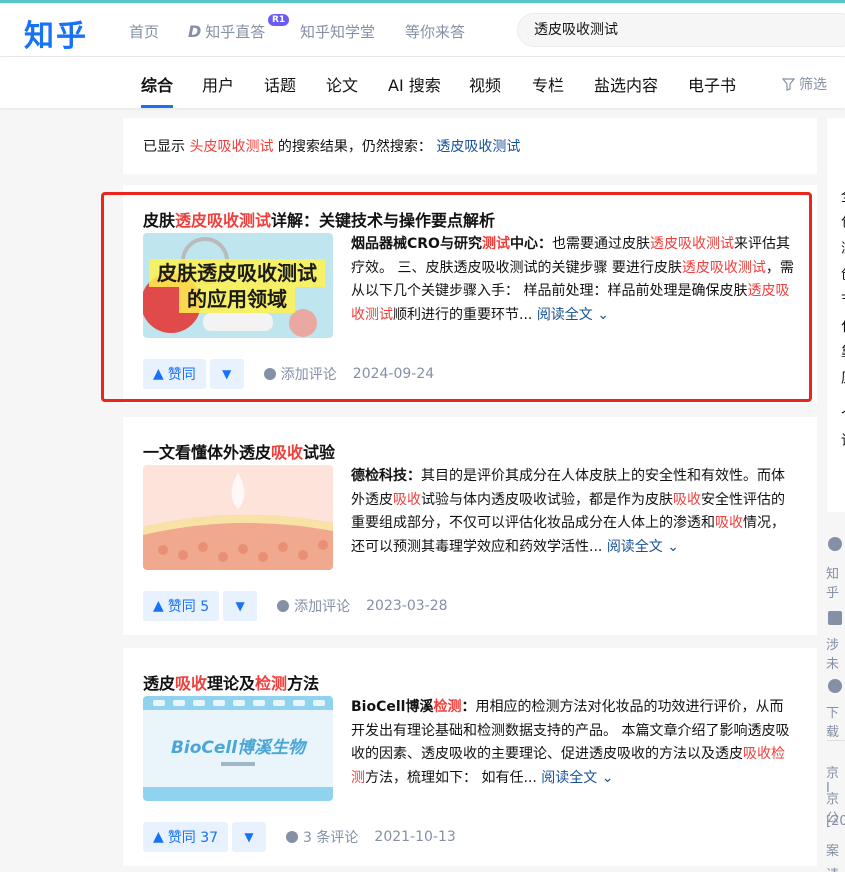  I want to click on nav-home: 首页, so click(144, 31).